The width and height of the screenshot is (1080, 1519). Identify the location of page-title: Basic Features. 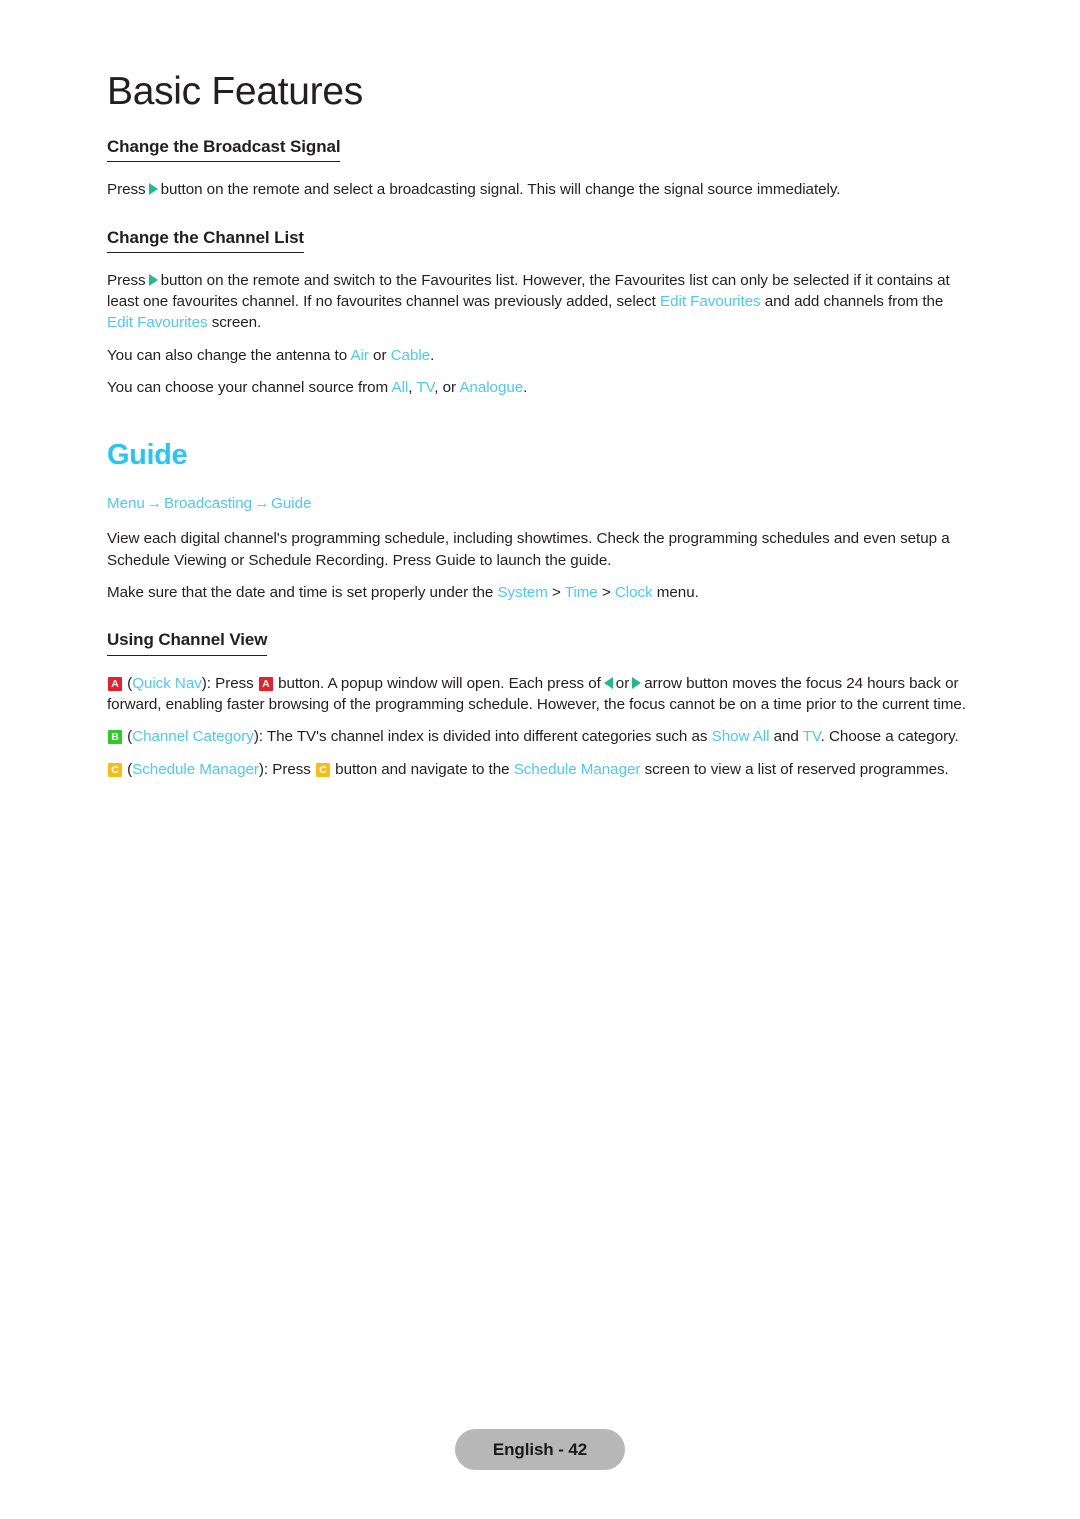
(235, 91).